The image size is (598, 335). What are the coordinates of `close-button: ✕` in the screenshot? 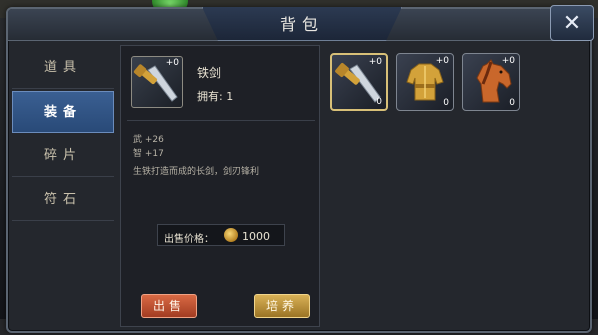 It's located at (572, 23).